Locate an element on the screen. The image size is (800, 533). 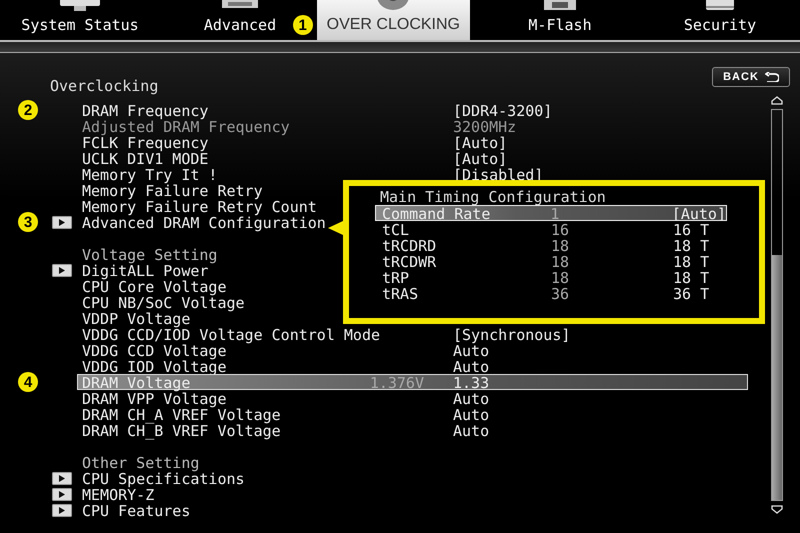
timing-name: tRCDWR is located at coordinates (410, 261).